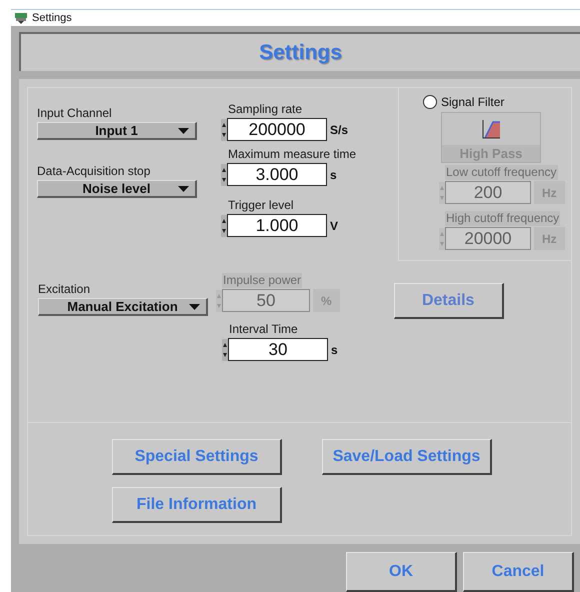 This screenshot has height=592, width=580. Describe the element at coordinates (265, 109) in the screenshot. I see `field-label: Sampling rate` at that location.